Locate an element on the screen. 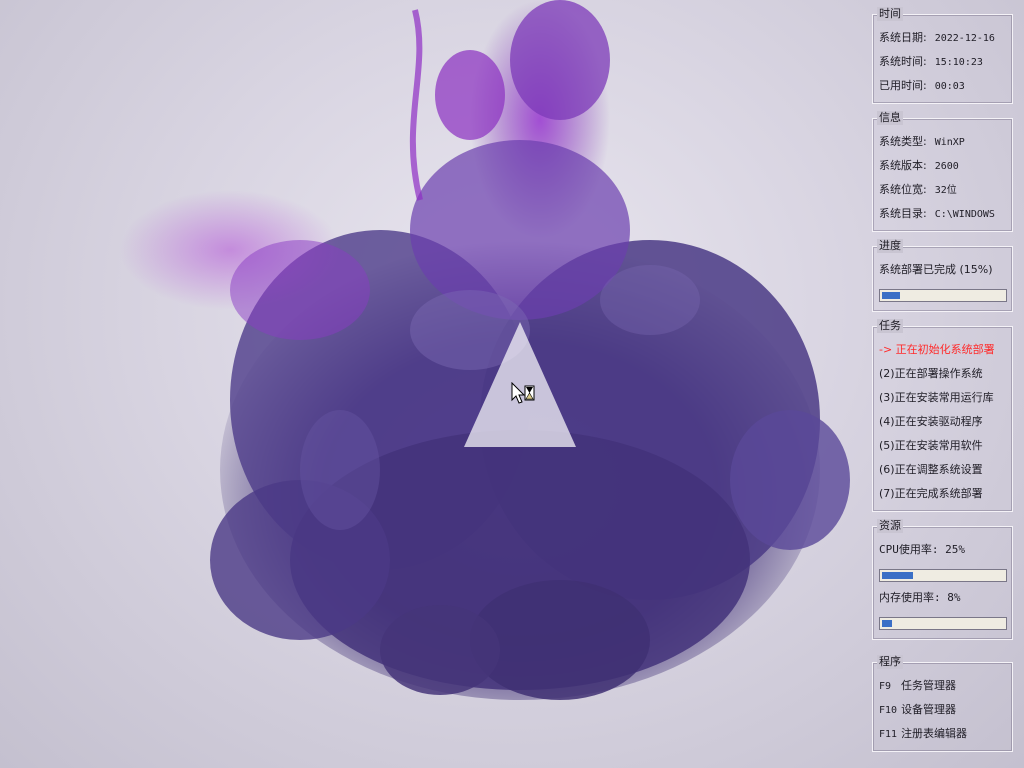 This screenshot has width=1024, height=768. progress-panel: 进度 系统部署已完成 (15%) is located at coordinates (942, 275).